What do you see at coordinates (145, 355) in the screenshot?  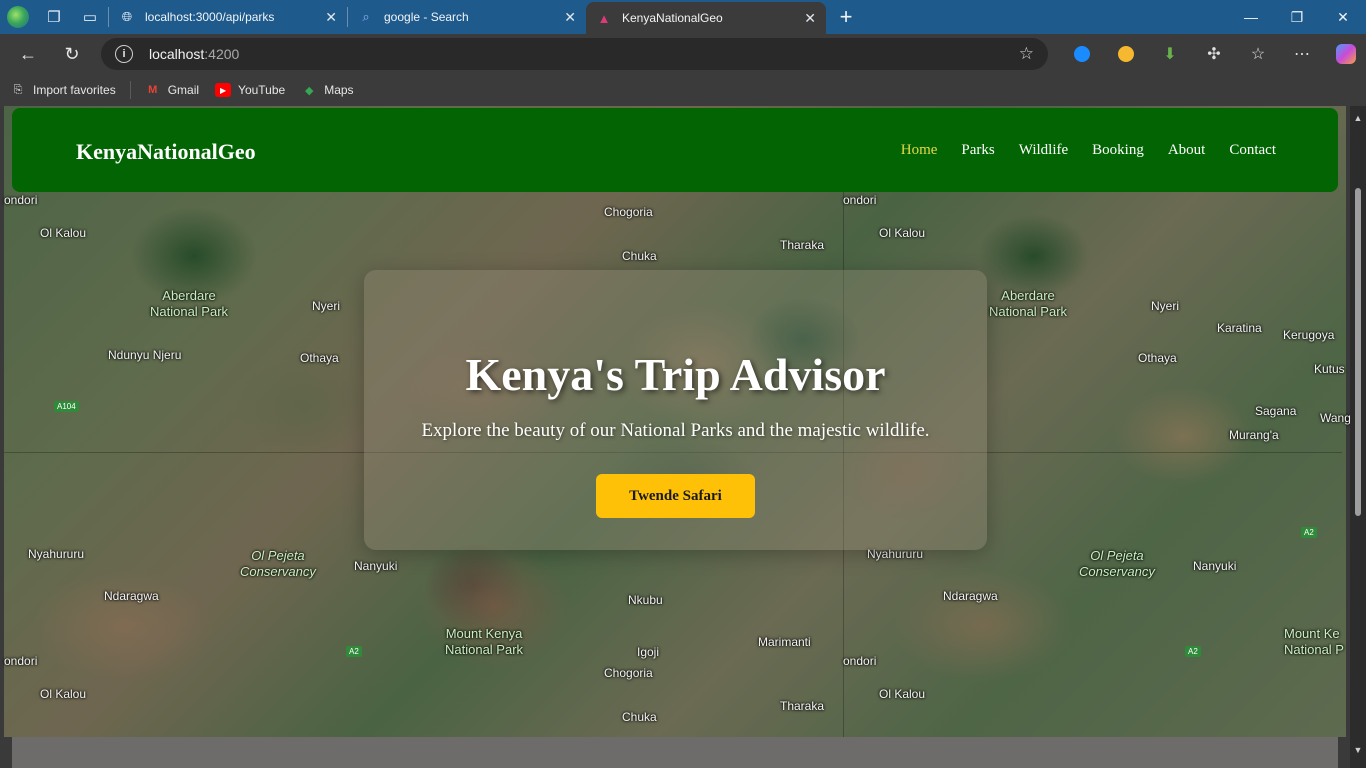 I see `map-label: Ndunyu Njeru` at bounding box center [145, 355].